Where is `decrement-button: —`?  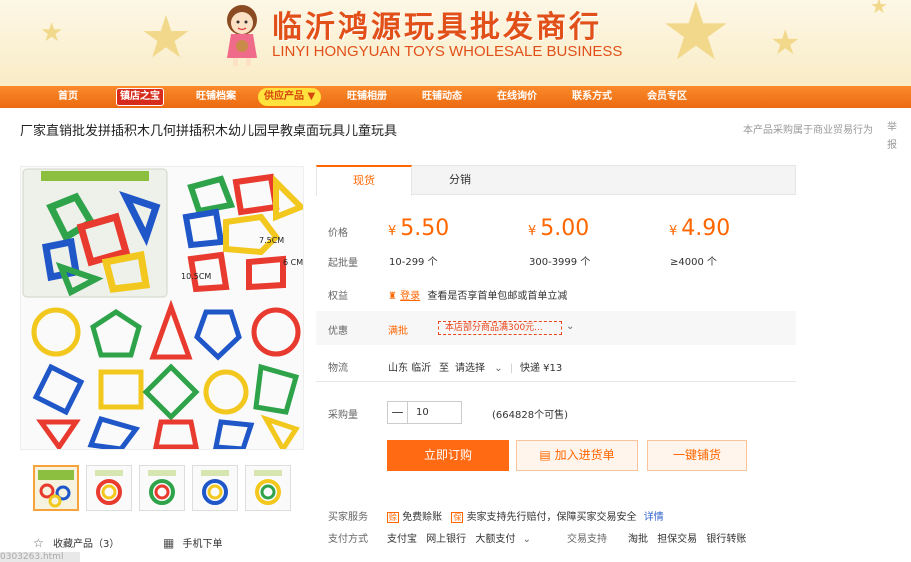
decrement-button: — is located at coordinates (398, 412).